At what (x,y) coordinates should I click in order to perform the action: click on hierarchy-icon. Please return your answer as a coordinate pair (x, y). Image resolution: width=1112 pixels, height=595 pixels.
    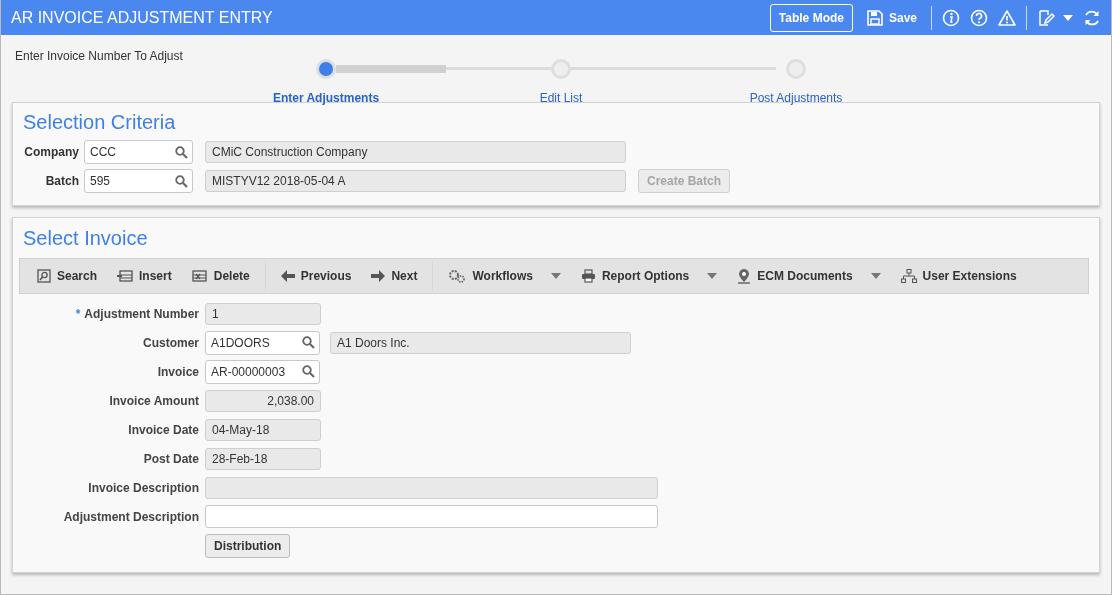
    Looking at the image, I should click on (908, 276).